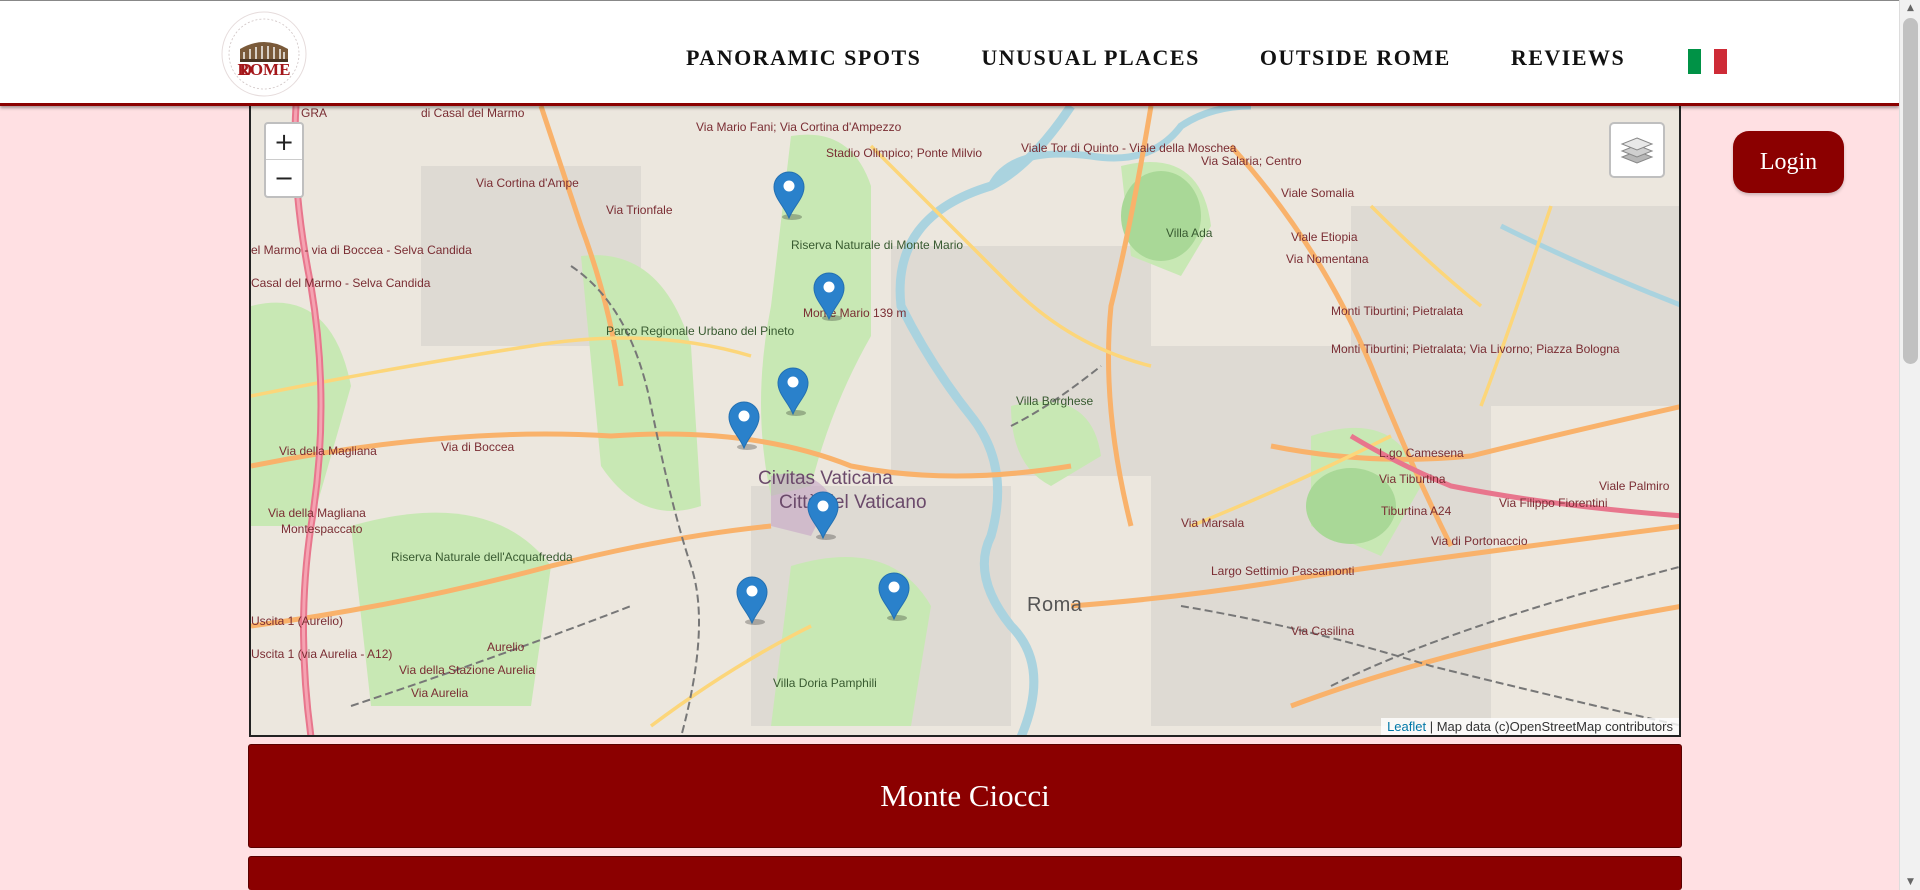 This screenshot has width=1920, height=890. Describe the element at coordinates (246, 69) in the screenshot. I see `svg-text: D` at that location.